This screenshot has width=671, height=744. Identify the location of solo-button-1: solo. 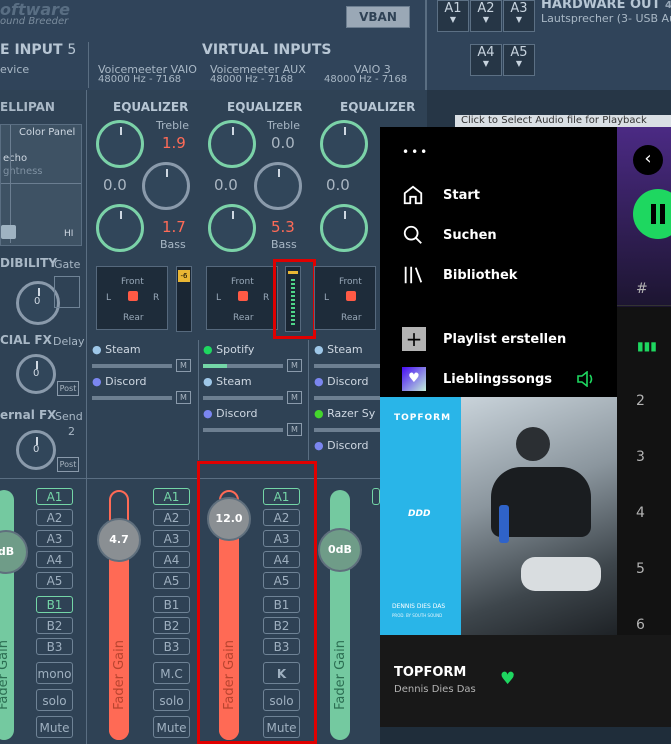
(171, 700).